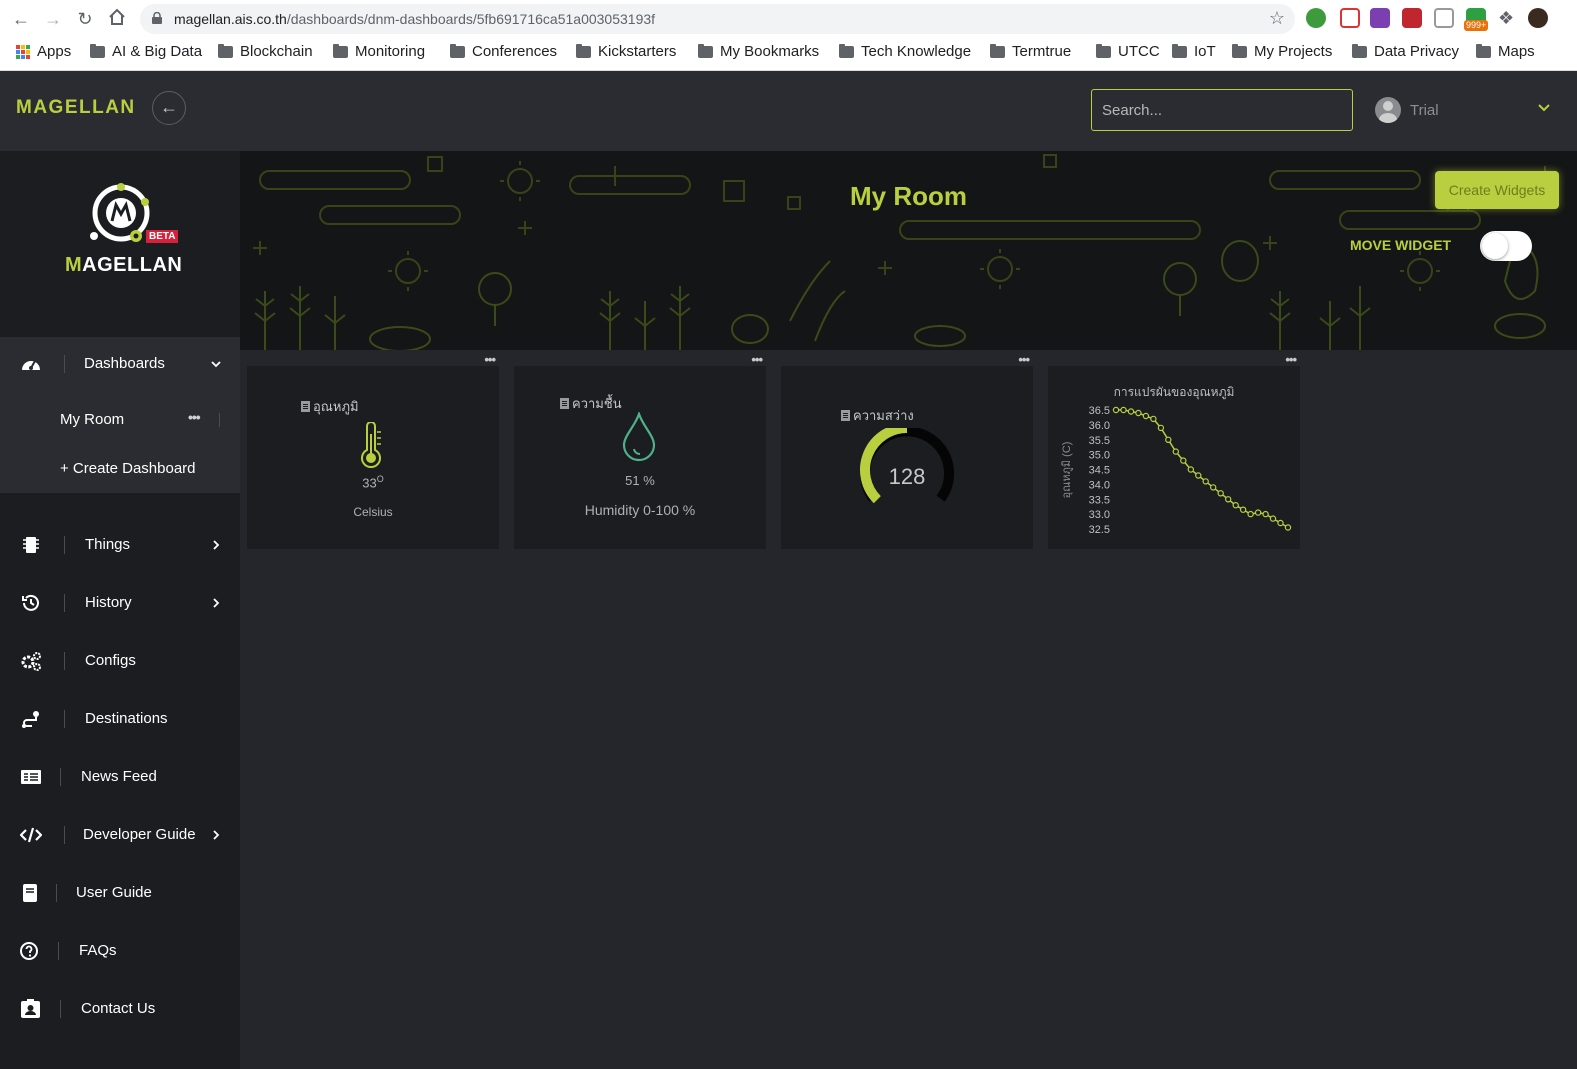  What do you see at coordinates (1174, 392) in the screenshot?
I see `chart-title: การแปรผันของอุณหภูมิ` at bounding box center [1174, 392].